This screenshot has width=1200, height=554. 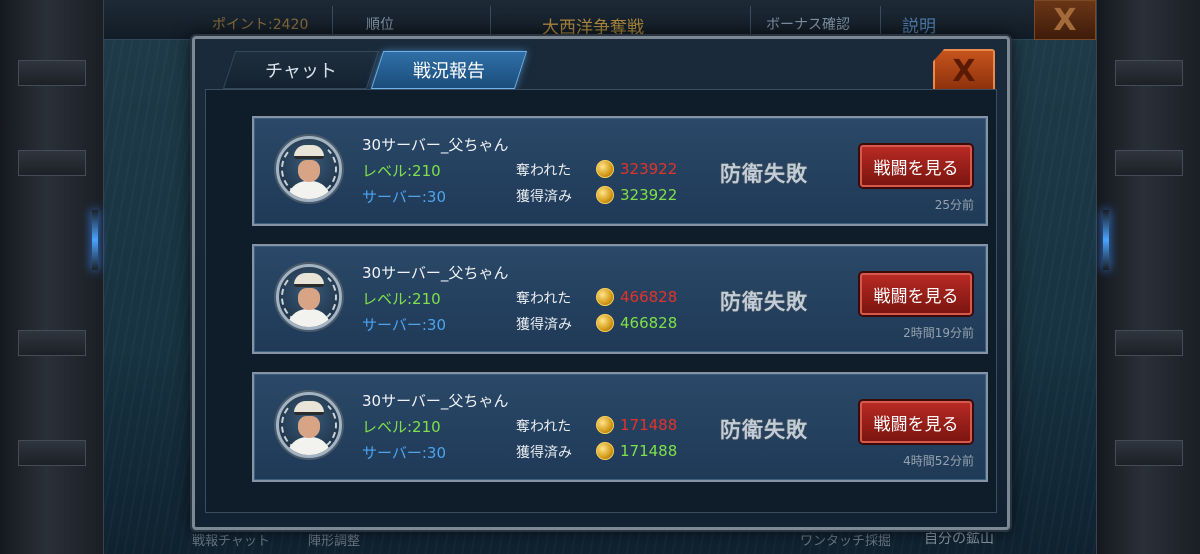 I want to click on event-close-button: X, so click(x=1065, y=20).